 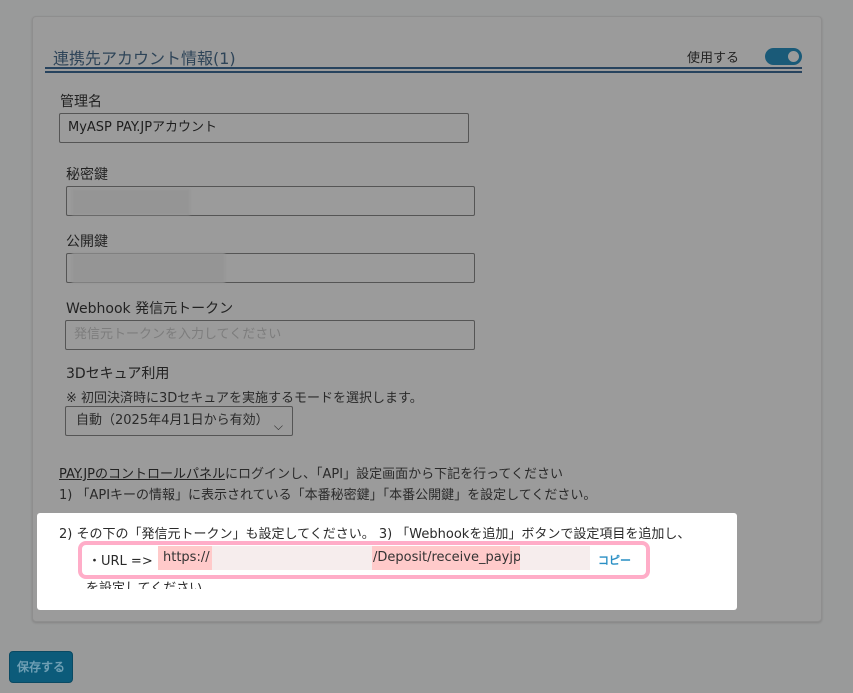 What do you see at coordinates (783, 56) in the screenshot?
I see `use-toggle` at bounding box center [783, 56].